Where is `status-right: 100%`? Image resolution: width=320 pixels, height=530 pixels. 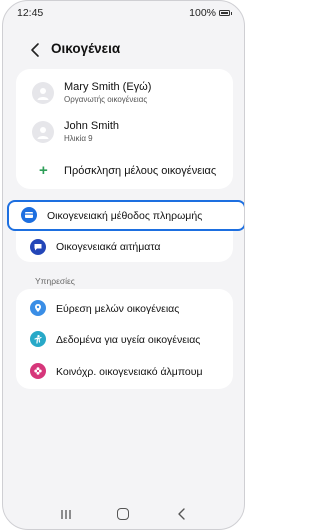 status-right: 100% is located at coordinates (210, 13).